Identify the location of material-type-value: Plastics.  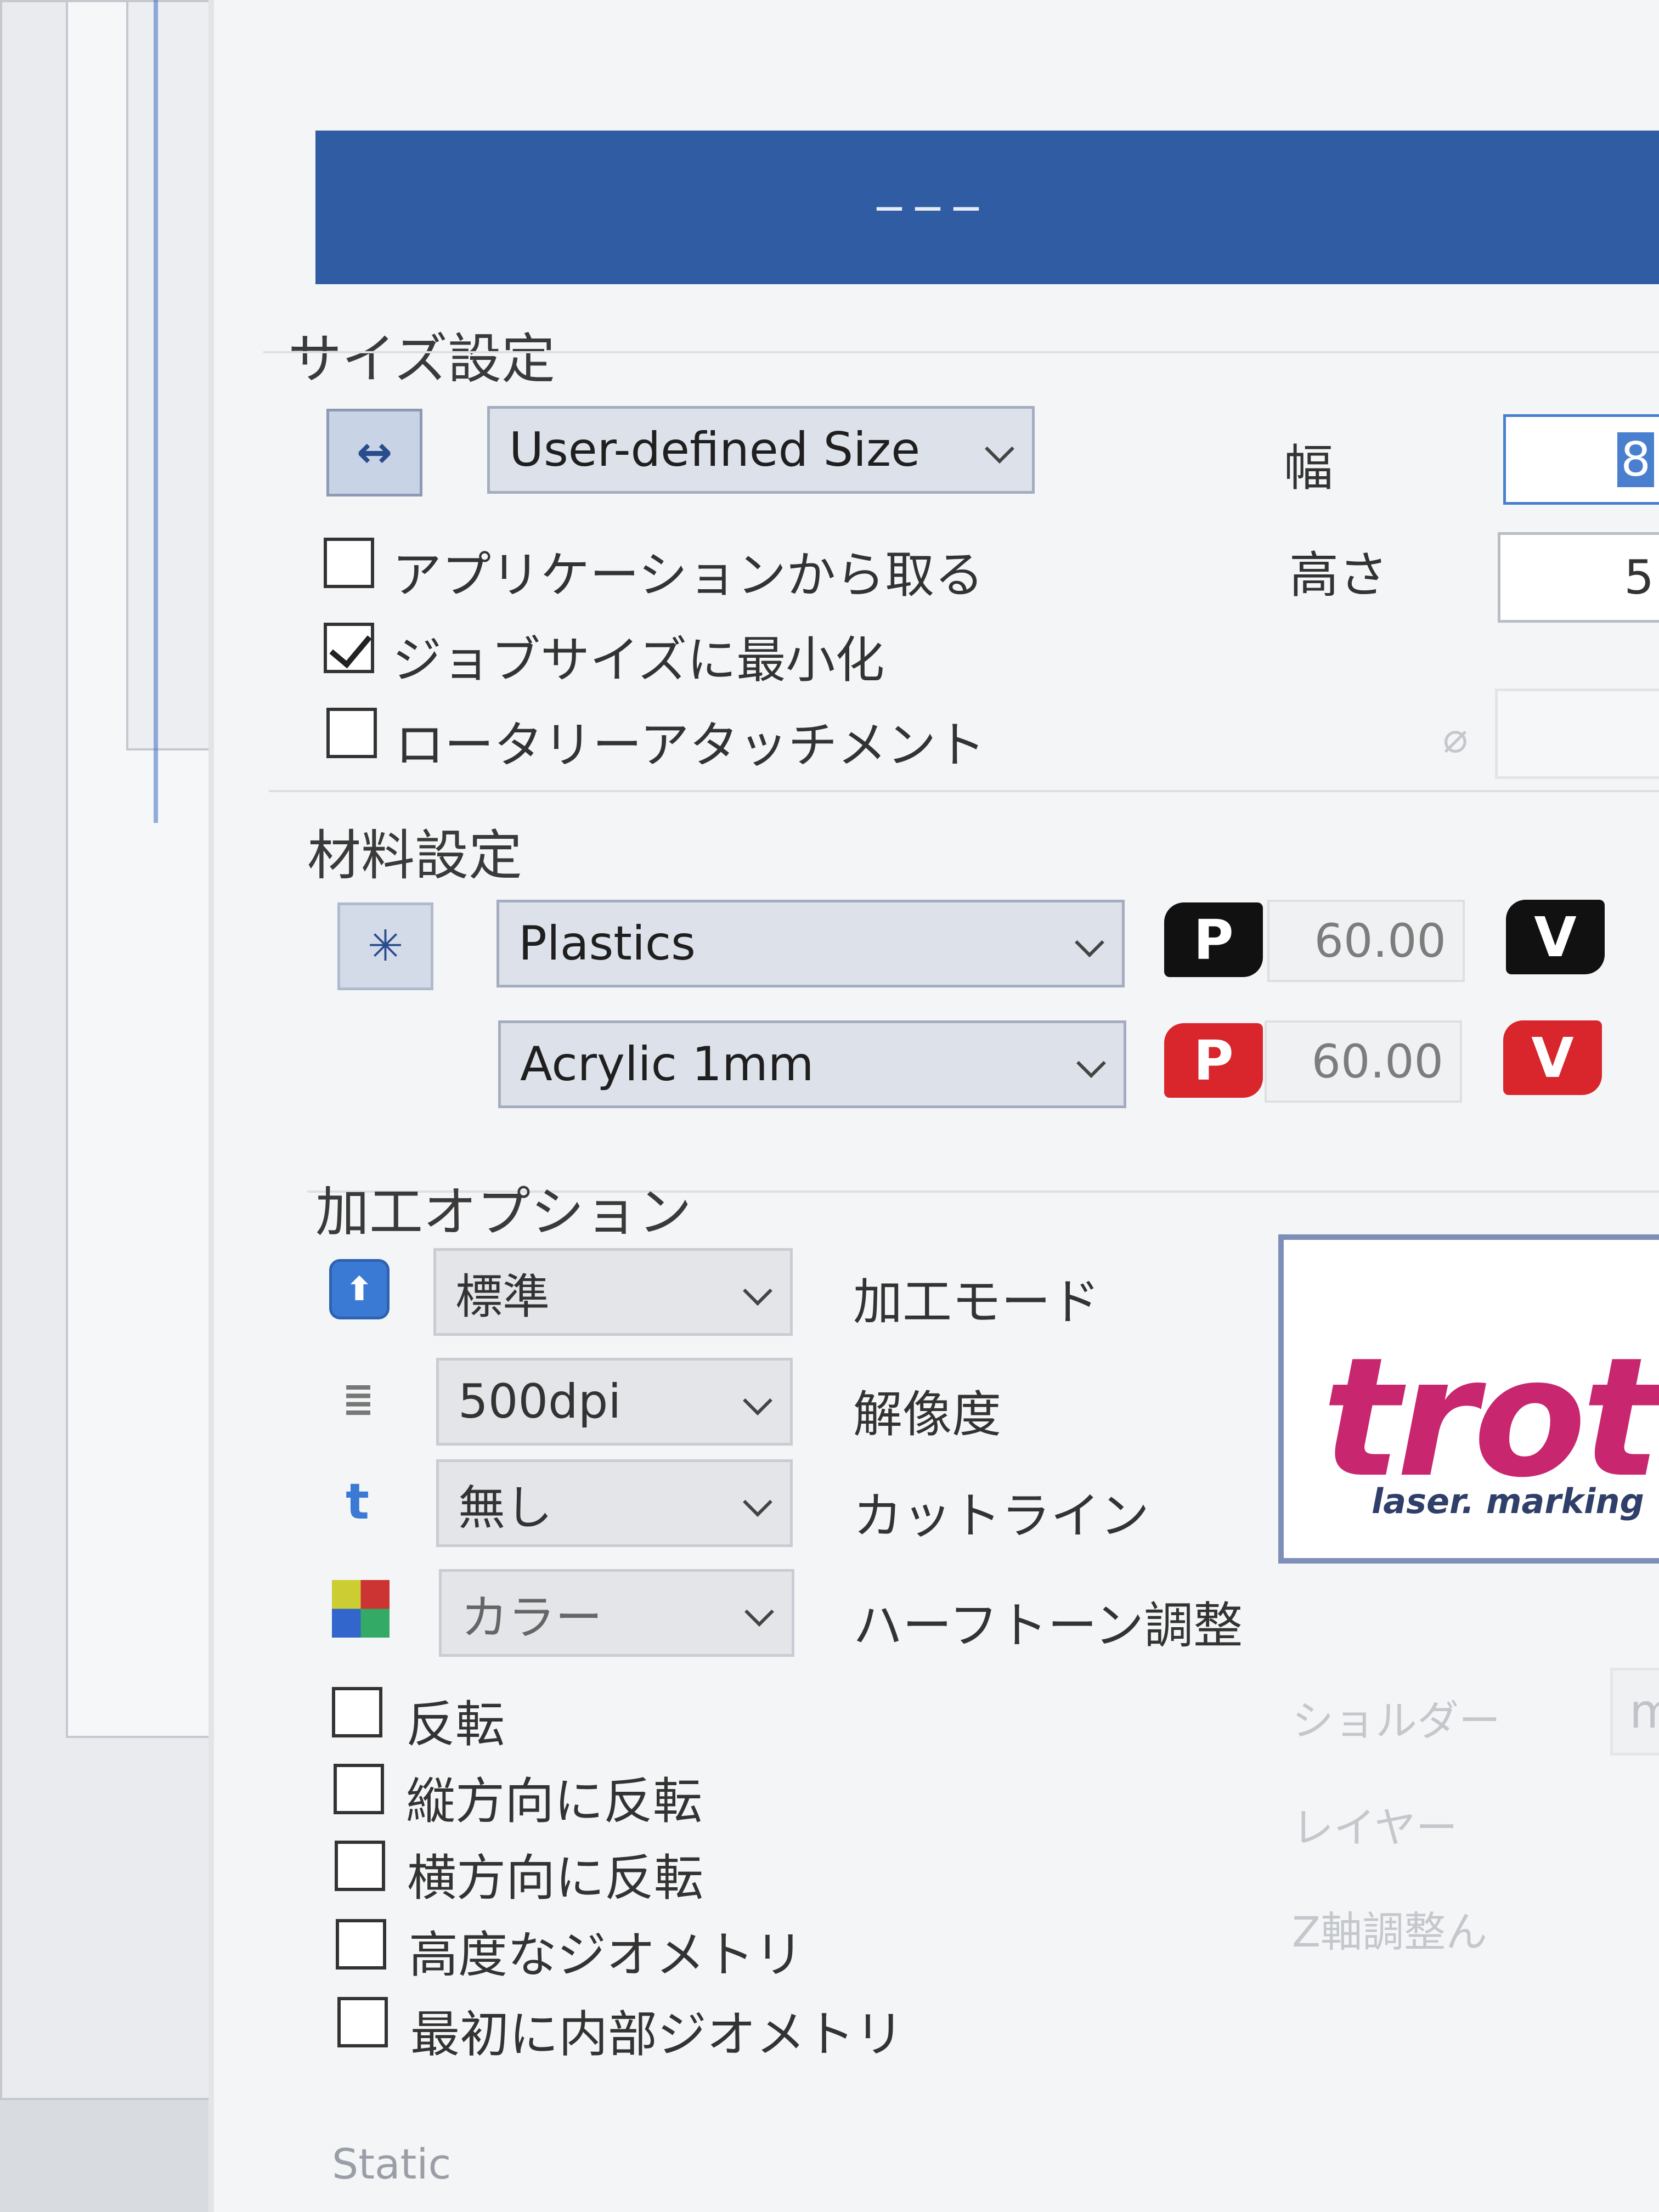
(607, 943).